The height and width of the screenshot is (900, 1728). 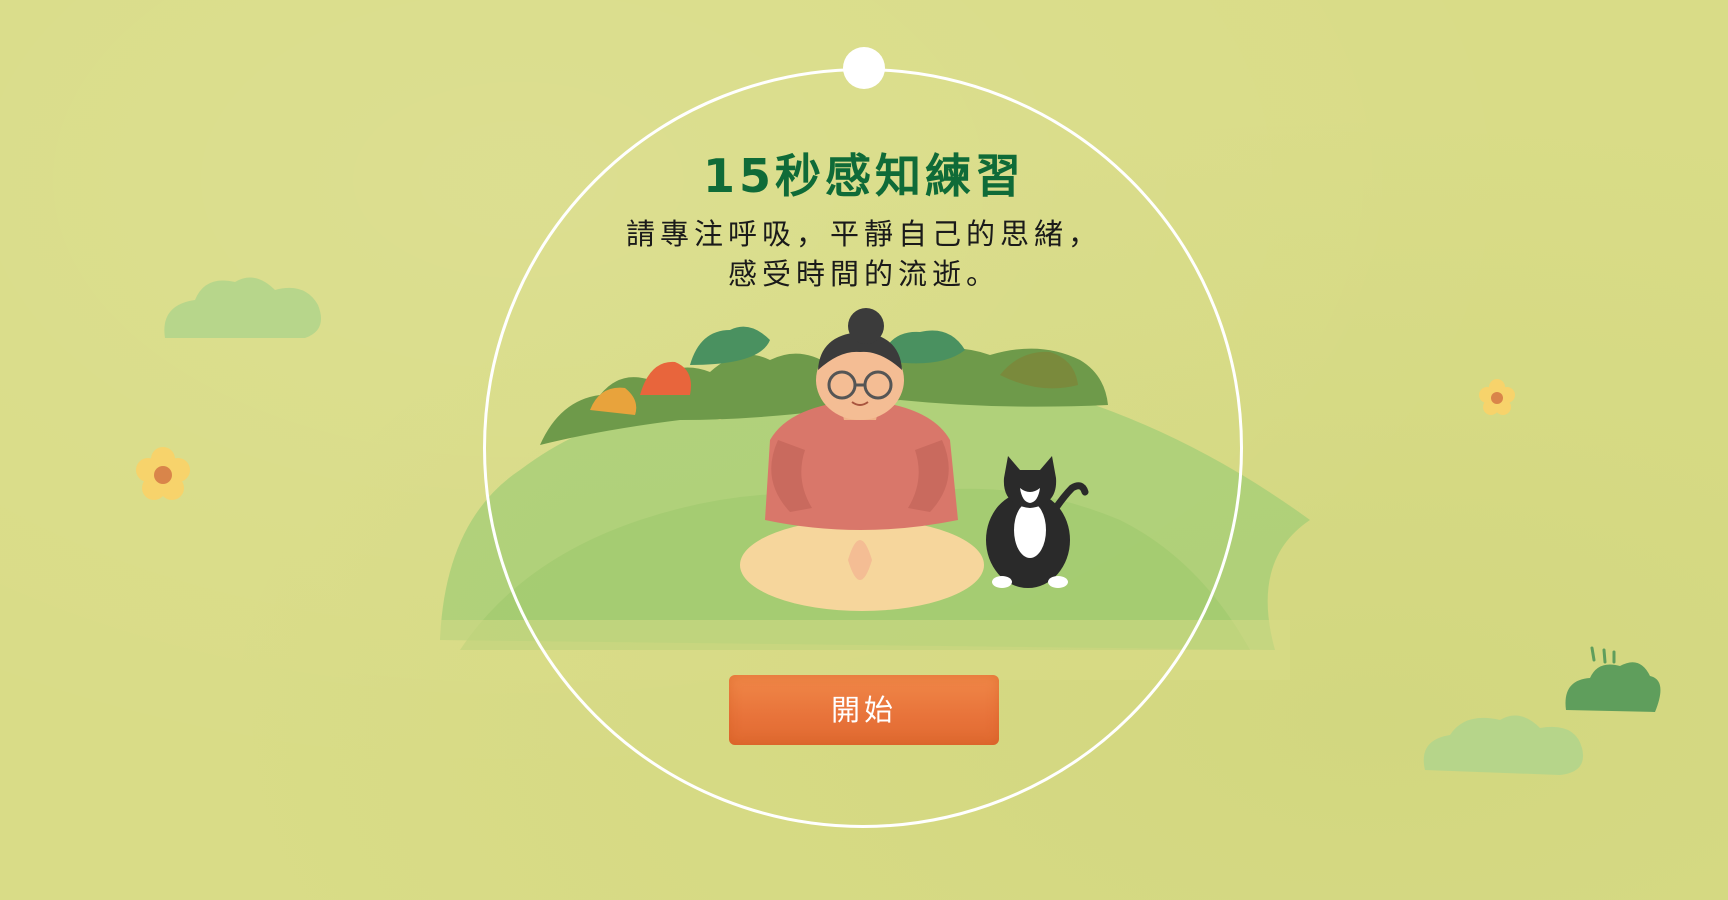 I want to click on instruction-line: 請專注呼吸，平靜自己的思緒，, so click(x=863, y=234).